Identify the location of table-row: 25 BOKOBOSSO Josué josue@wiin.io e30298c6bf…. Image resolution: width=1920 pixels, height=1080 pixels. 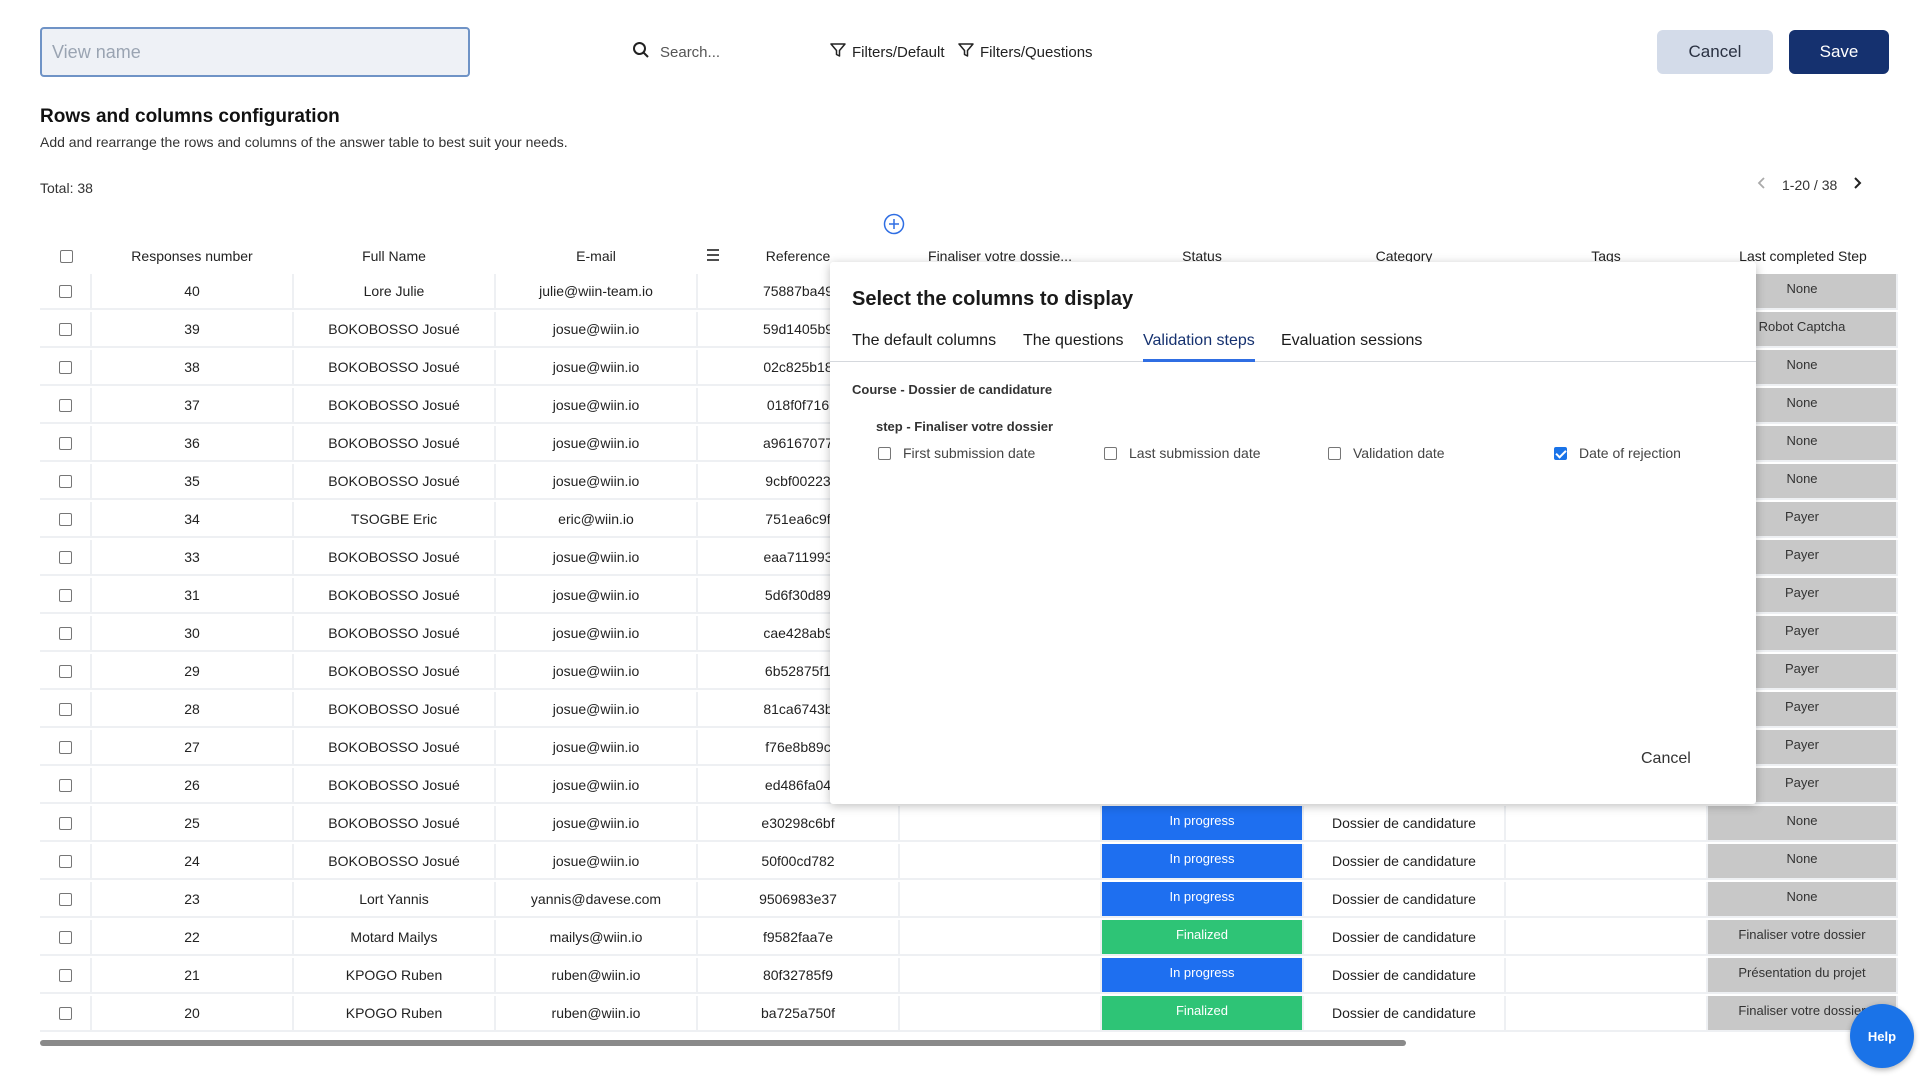
(969, 824).